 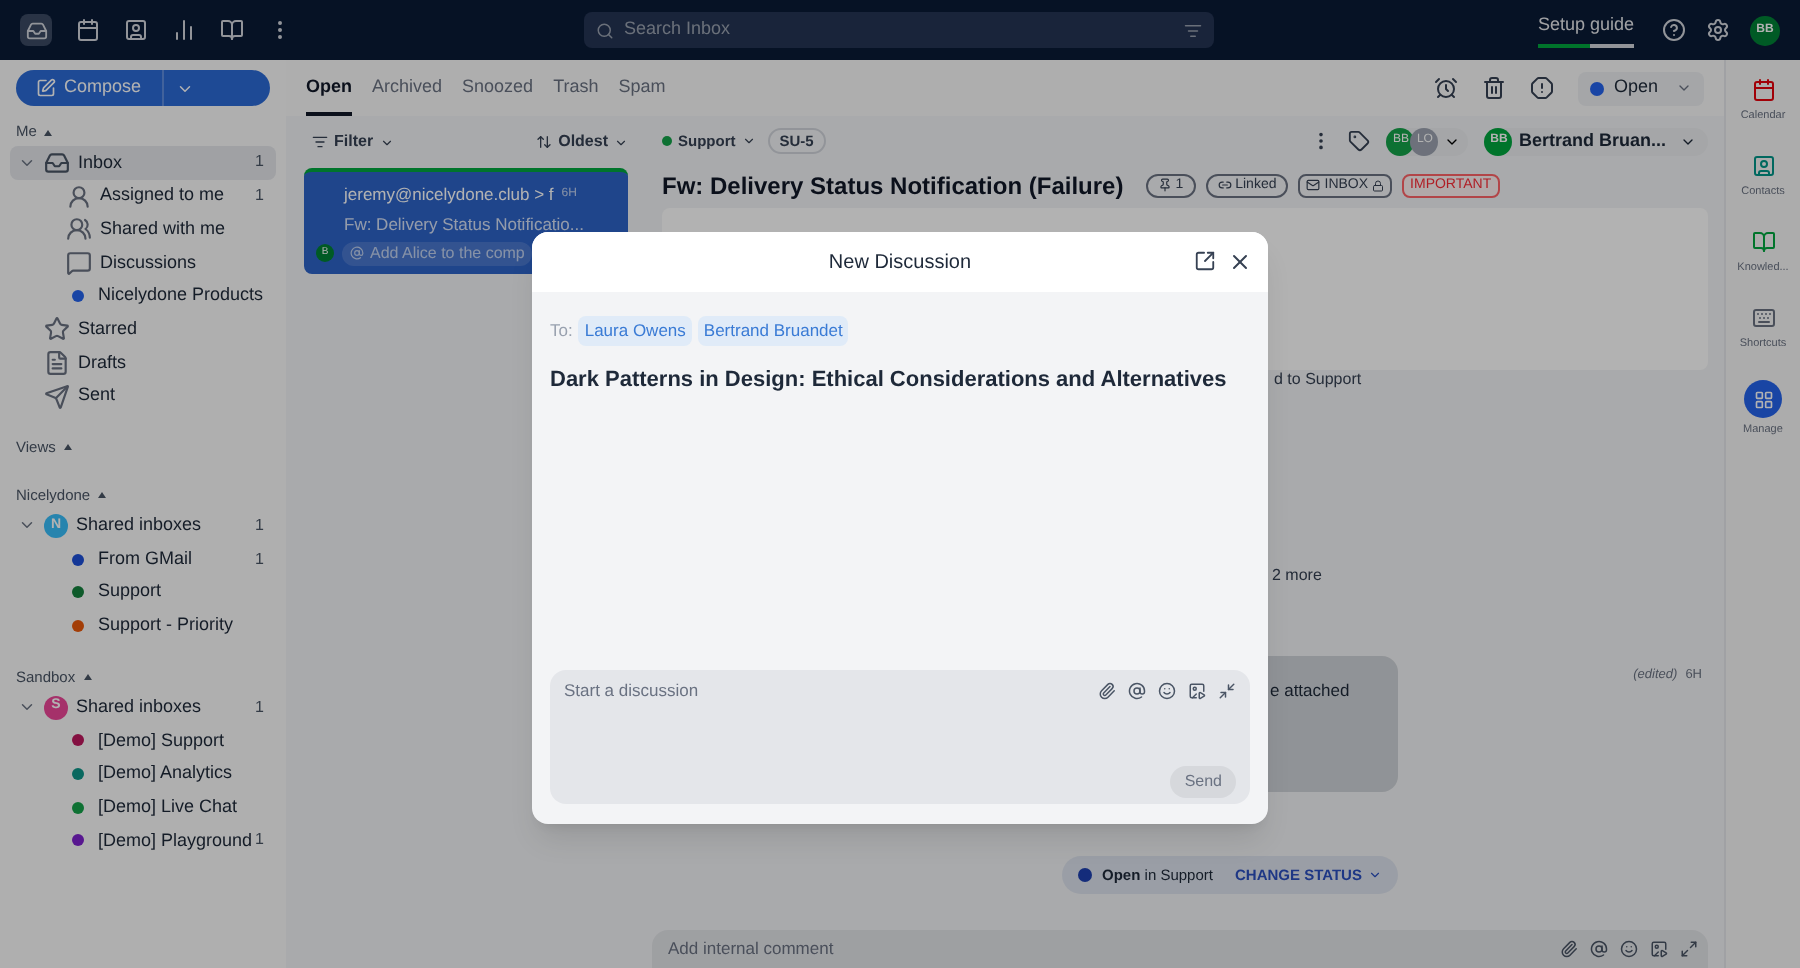 I want to click on draft-icon, so click(x=57, y=362).